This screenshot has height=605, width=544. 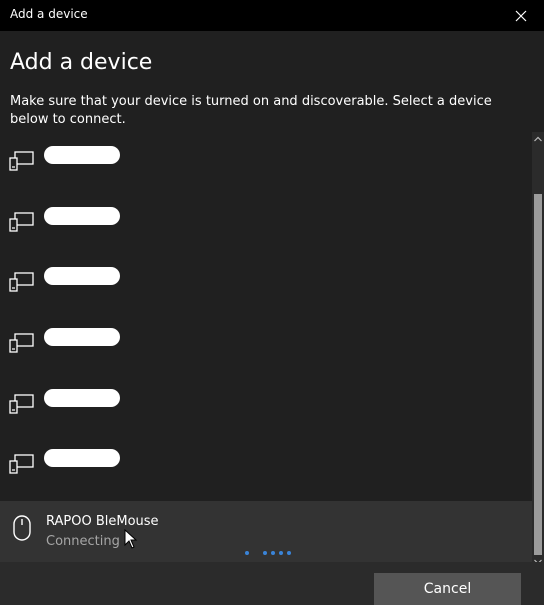 I want to click on mouse-cursor-icon, so click(x=131, y=539).